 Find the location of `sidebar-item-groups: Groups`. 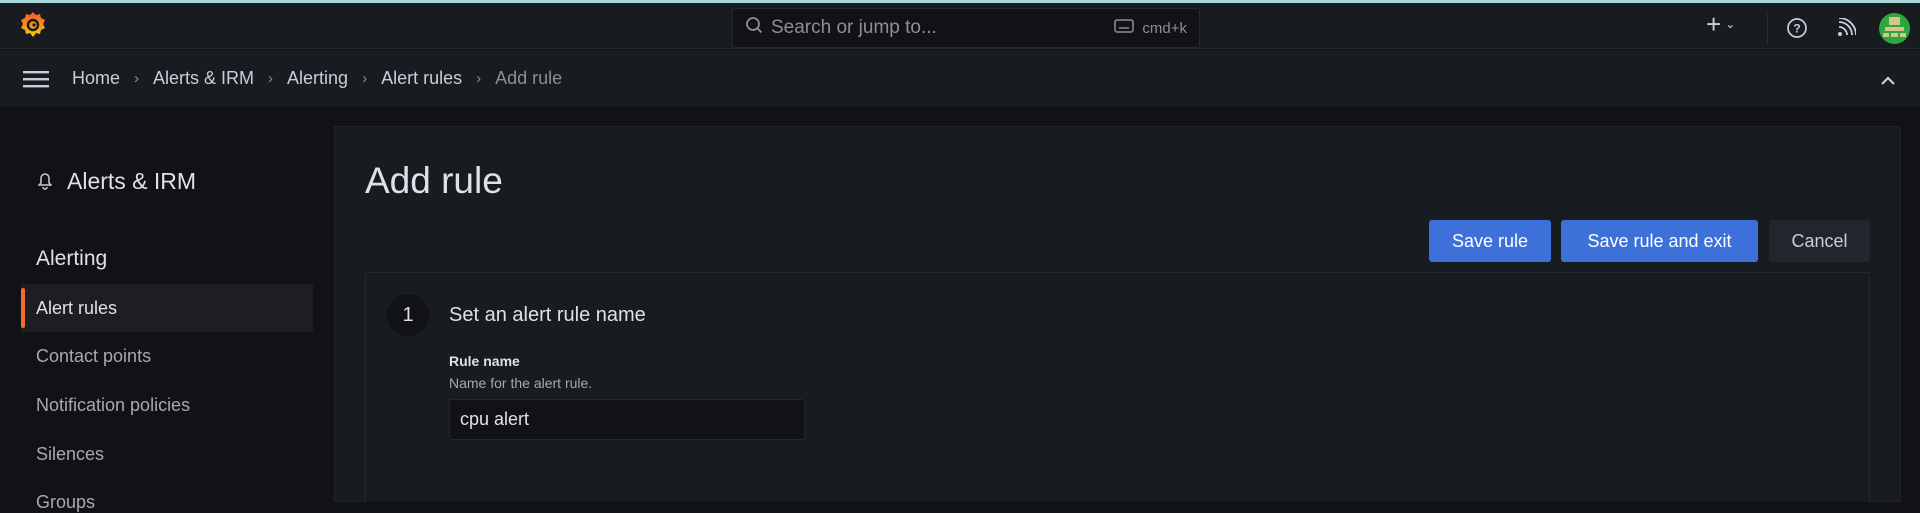

sidebar-item-groups: Groups is located at coordinates (65, 502).